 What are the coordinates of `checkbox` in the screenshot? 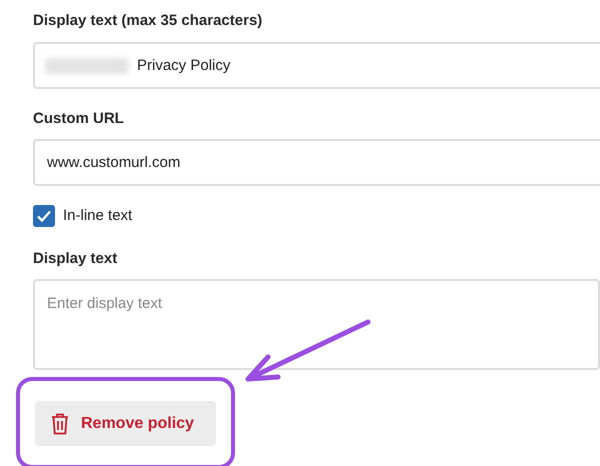 It's located at (44, 216).